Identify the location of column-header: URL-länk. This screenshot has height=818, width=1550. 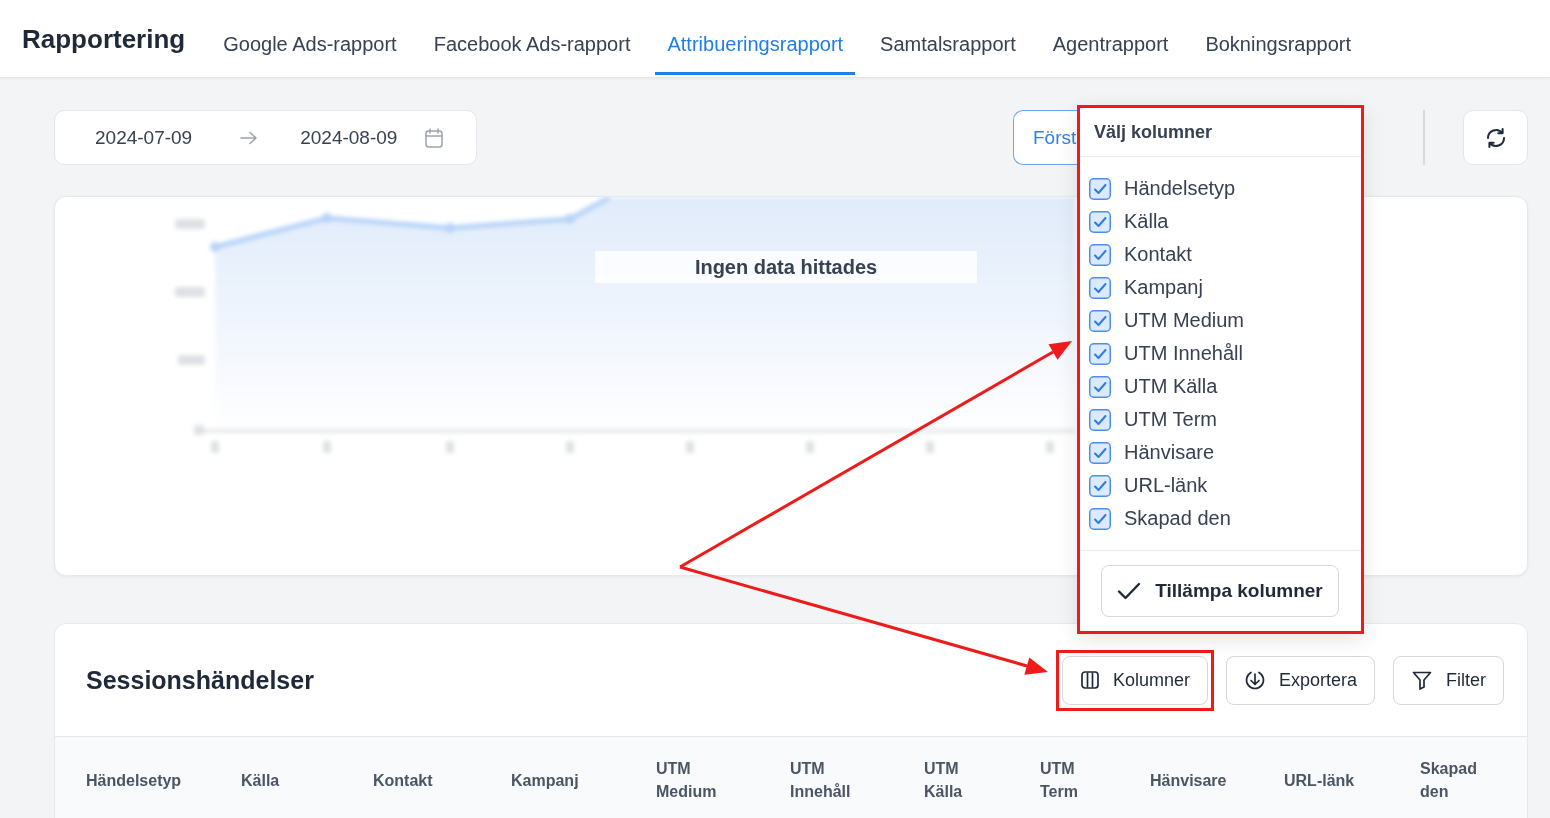
(1320, 780).